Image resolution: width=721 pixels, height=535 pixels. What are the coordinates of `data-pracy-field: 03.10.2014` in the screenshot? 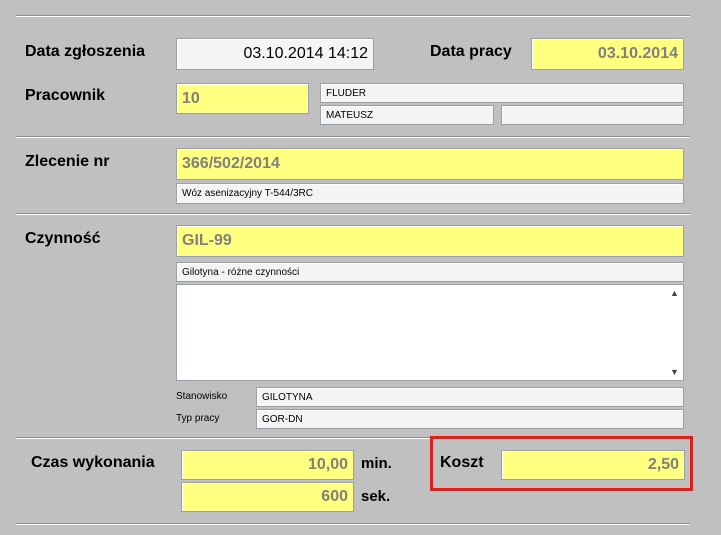 It's located at (607, 54).